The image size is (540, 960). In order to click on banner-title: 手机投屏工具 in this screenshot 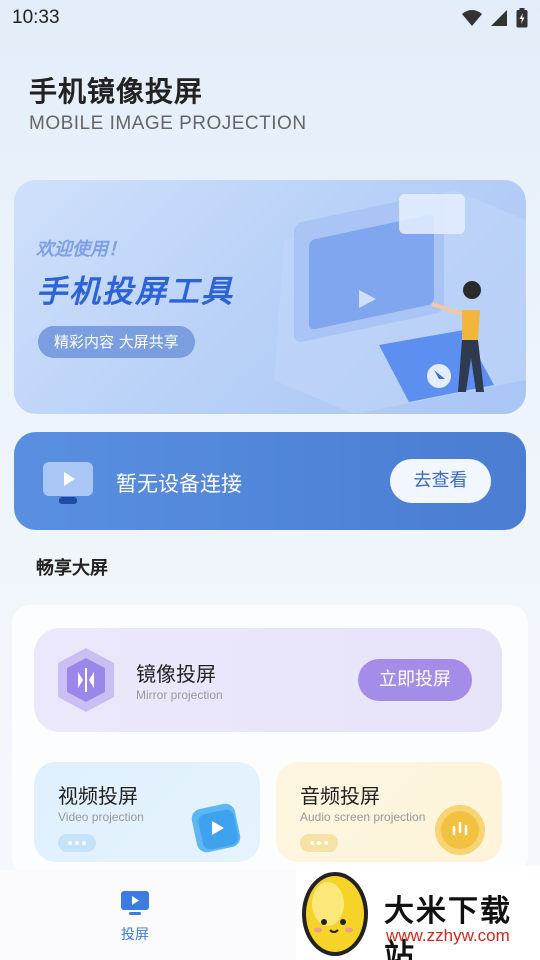, I will do `click(135, 292)`.